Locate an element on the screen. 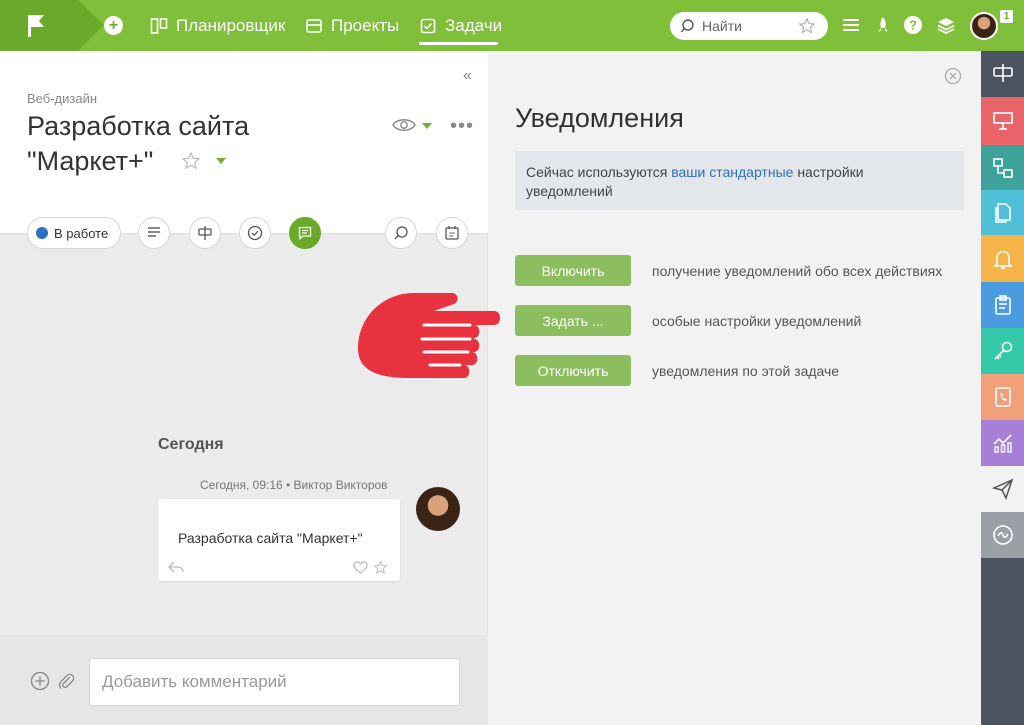 Image resolution: width=1024 pixels, height=725 pixels. project-label: Веб-дизайн is located at coordinates (62, 98).